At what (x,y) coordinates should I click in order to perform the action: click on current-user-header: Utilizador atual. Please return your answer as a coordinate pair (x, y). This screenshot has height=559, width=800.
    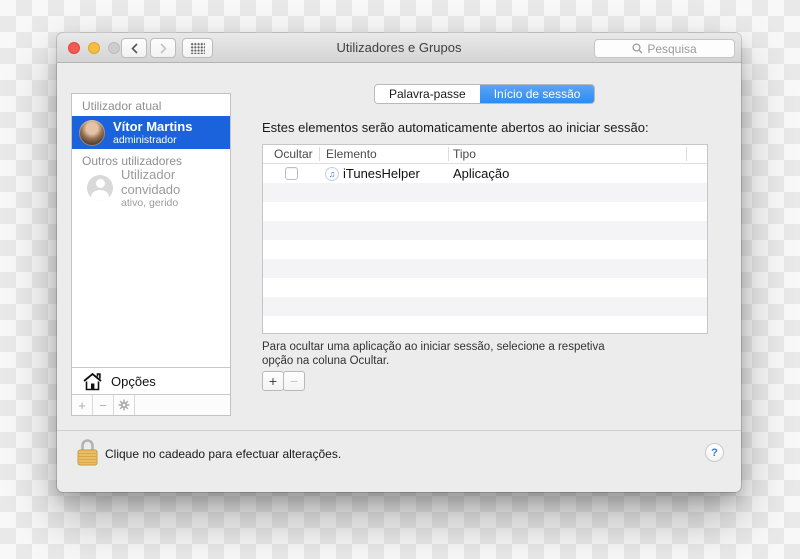
    Looking at the image, I should click on (151, 105).